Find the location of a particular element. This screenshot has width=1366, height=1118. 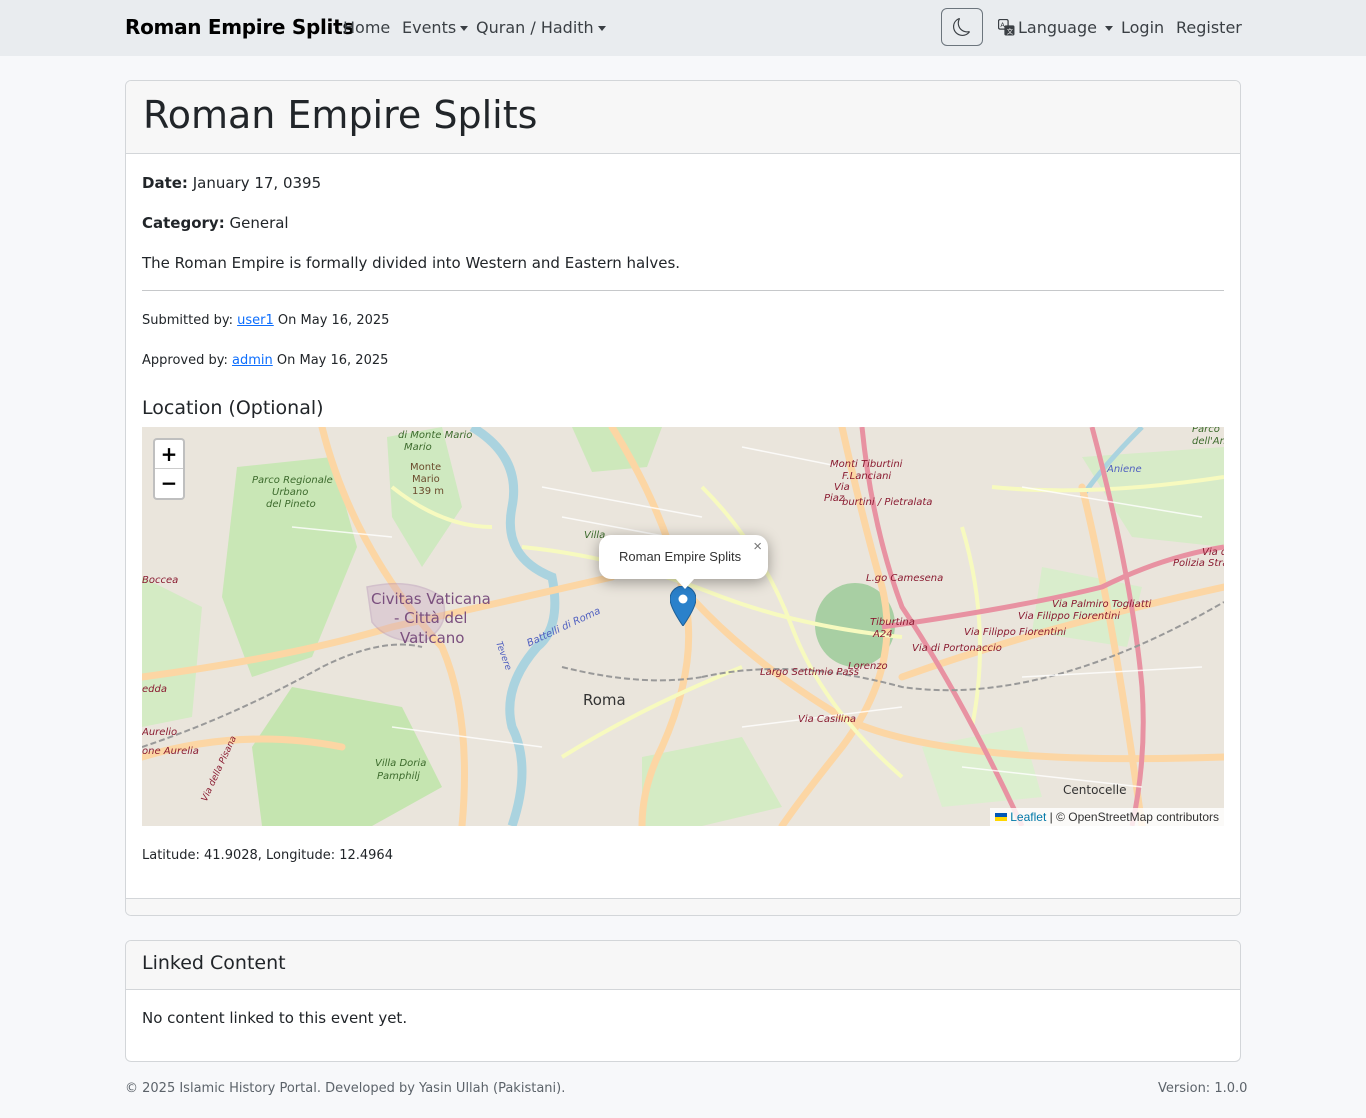

map-label: Vaticano is located at coordinates (432, 638).